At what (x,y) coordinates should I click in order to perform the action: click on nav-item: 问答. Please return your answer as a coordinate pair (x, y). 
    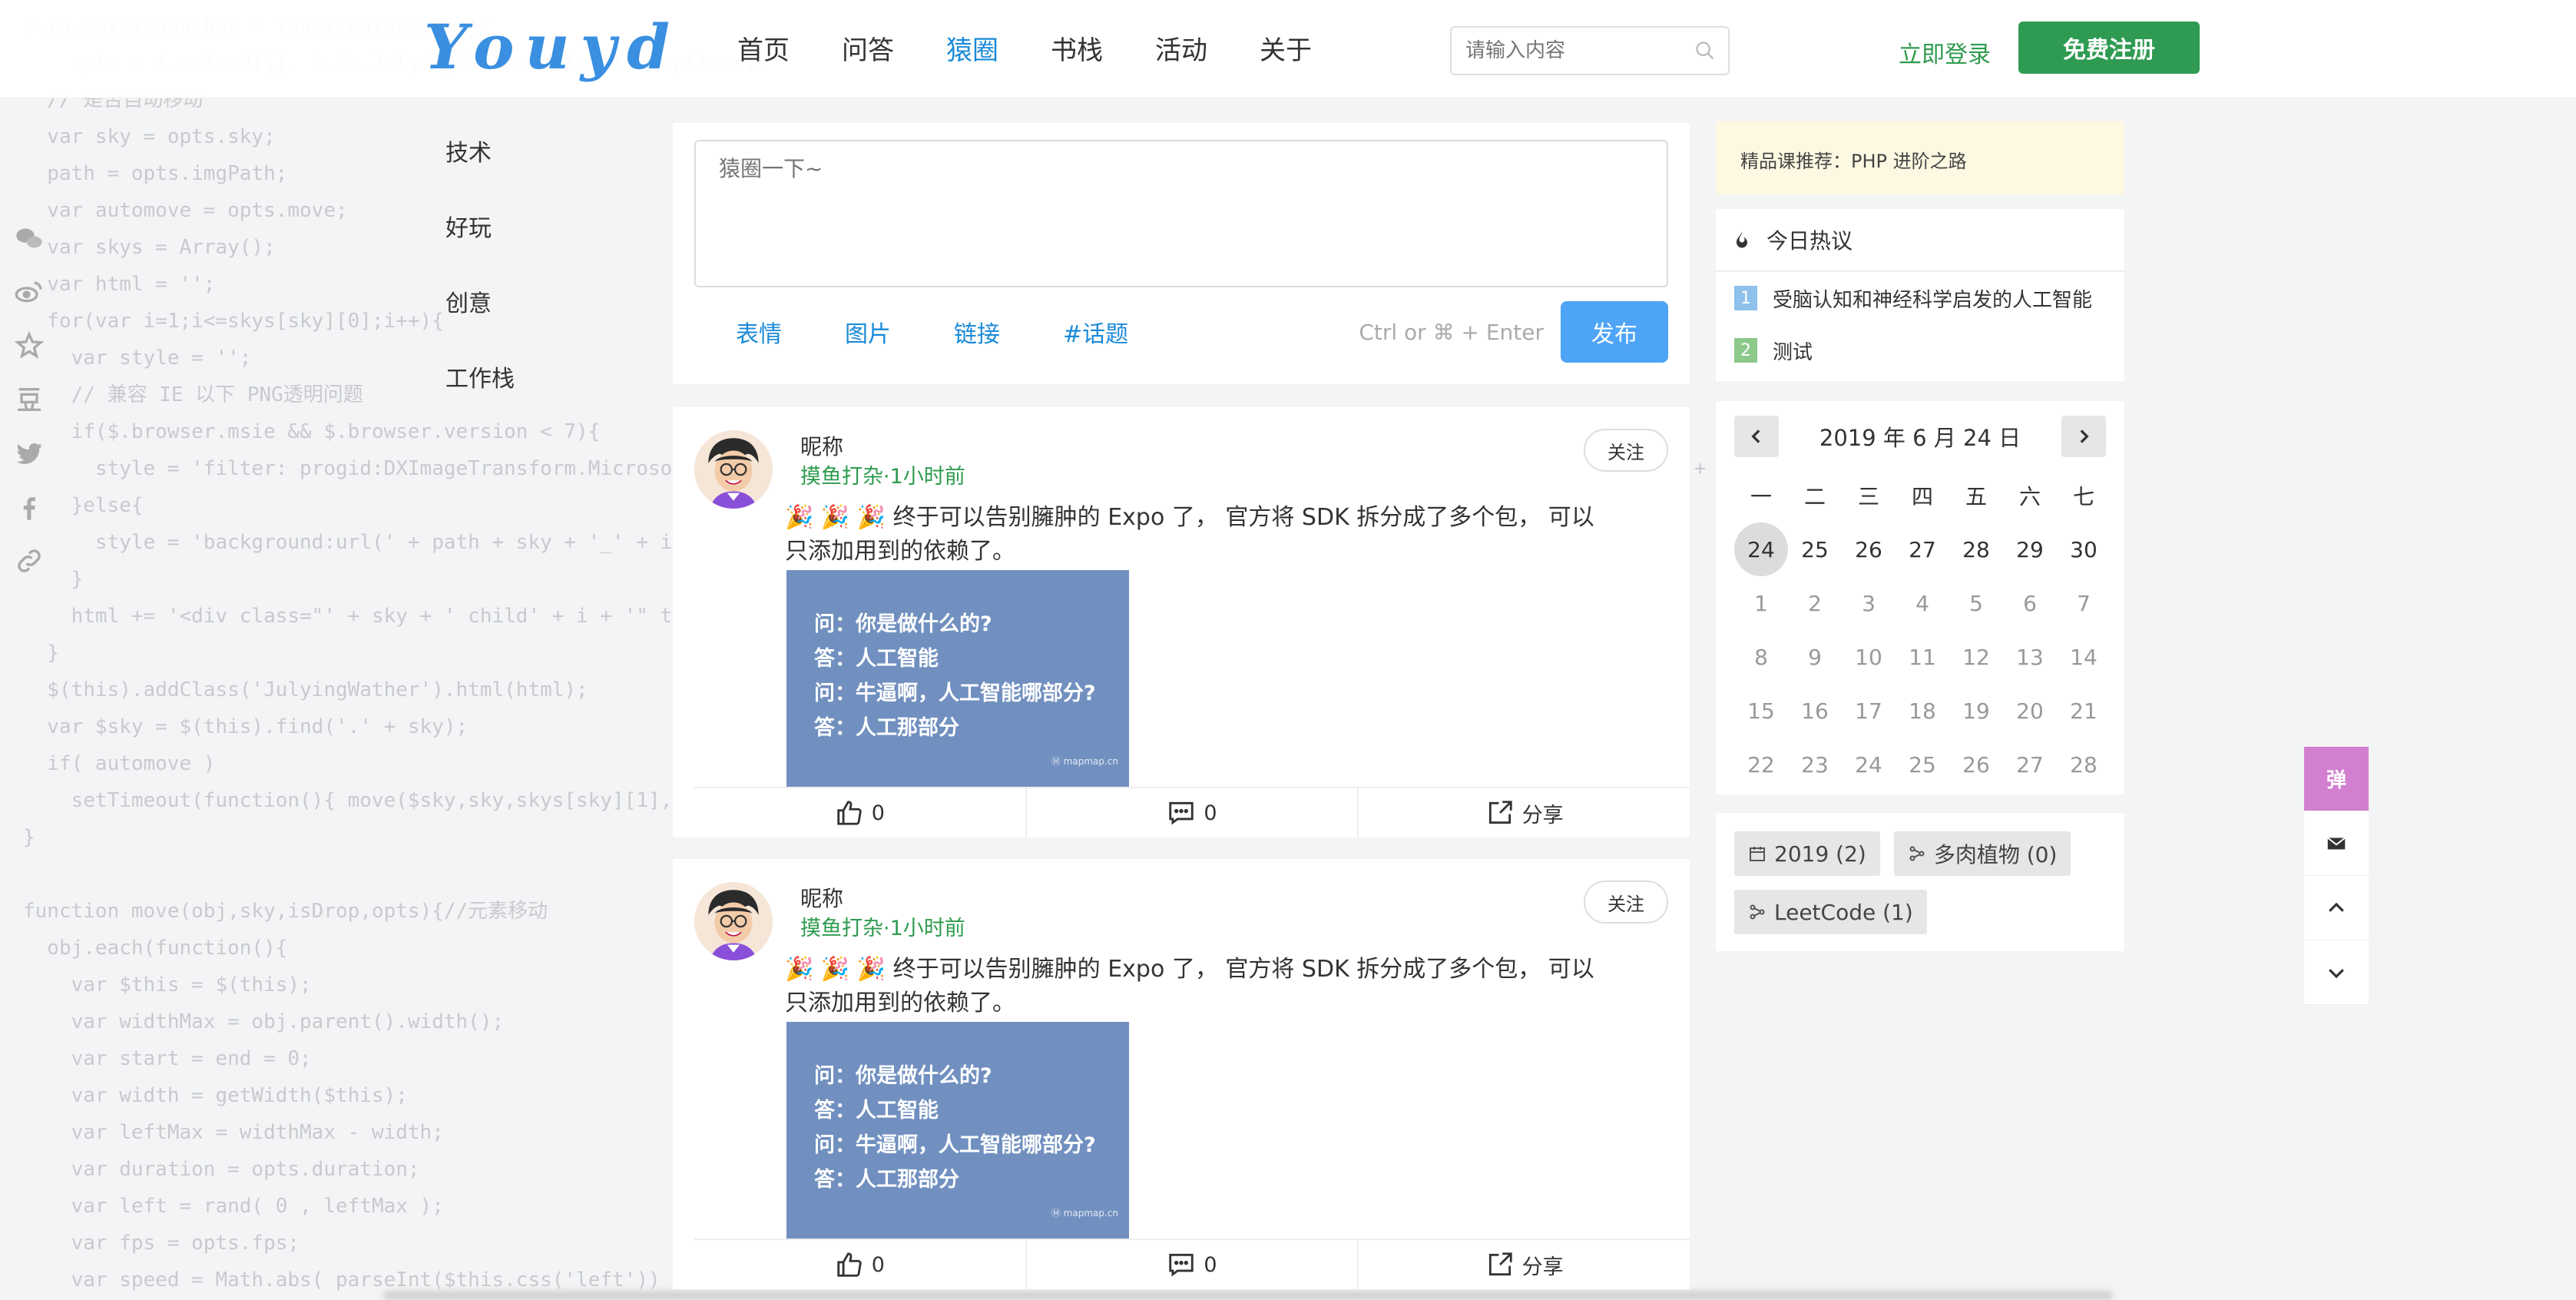
    Looking at the image, I should click on (868, 48).